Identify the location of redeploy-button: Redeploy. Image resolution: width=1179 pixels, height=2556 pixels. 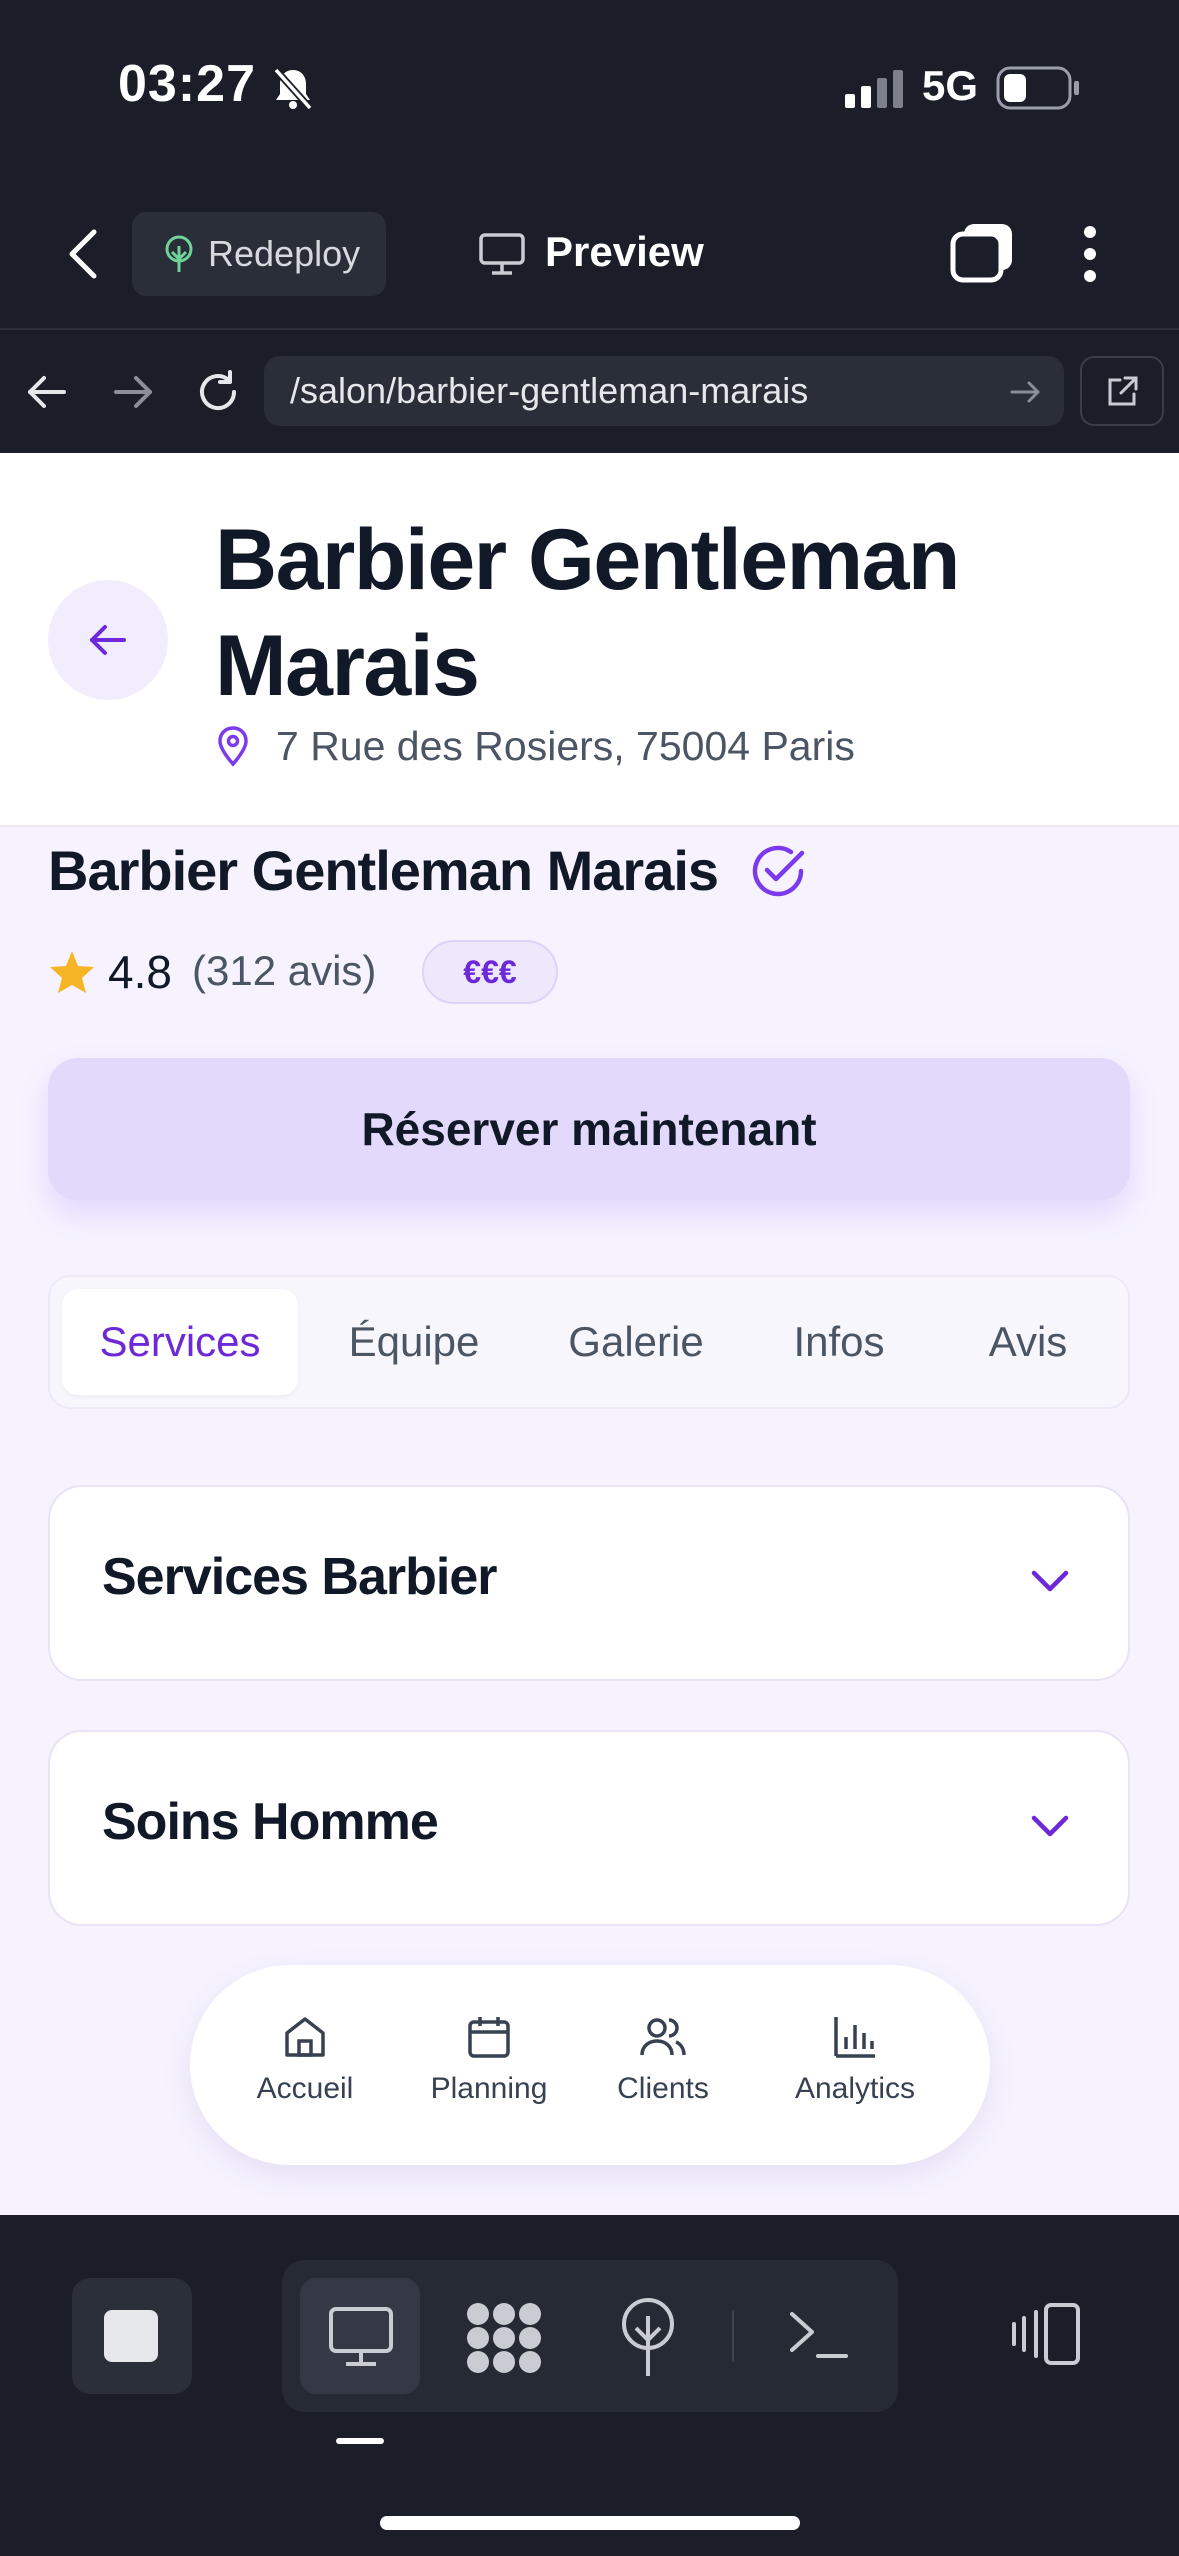
(259, 254).